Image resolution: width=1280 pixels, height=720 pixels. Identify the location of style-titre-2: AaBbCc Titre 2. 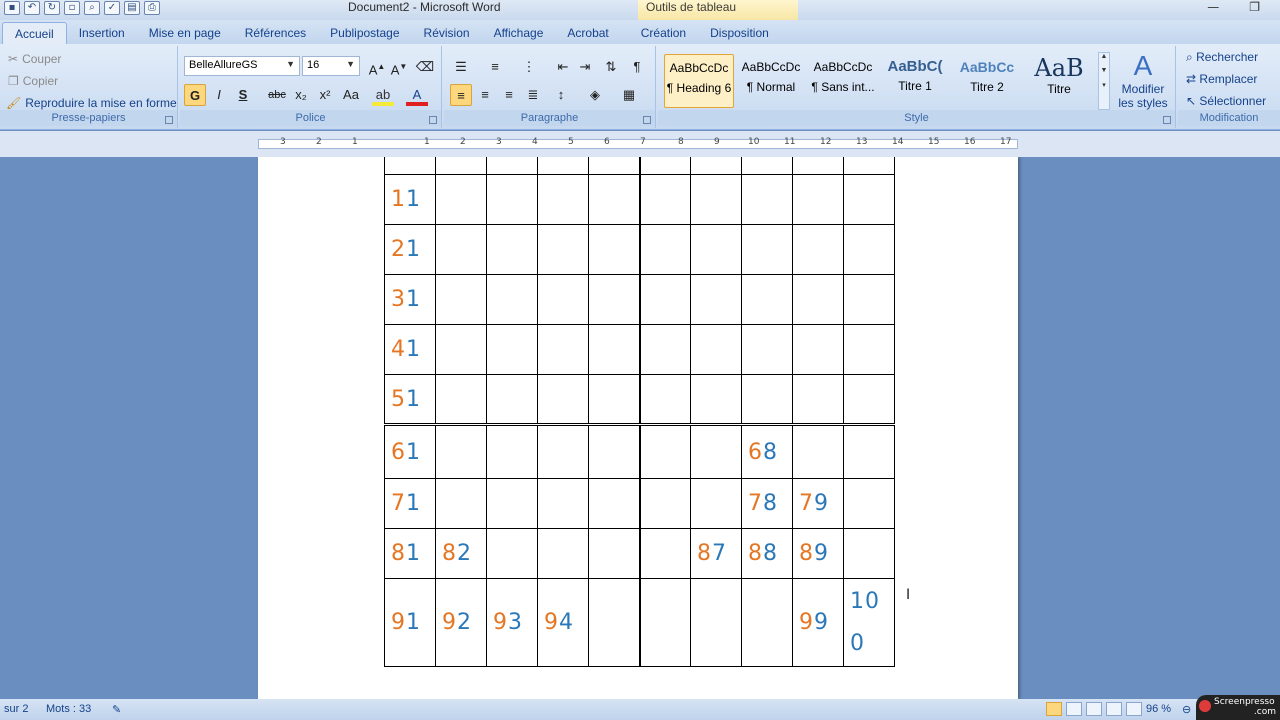
(987, 81).